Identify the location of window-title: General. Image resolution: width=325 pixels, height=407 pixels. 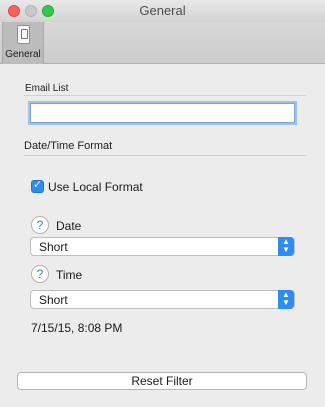
(162, 10).